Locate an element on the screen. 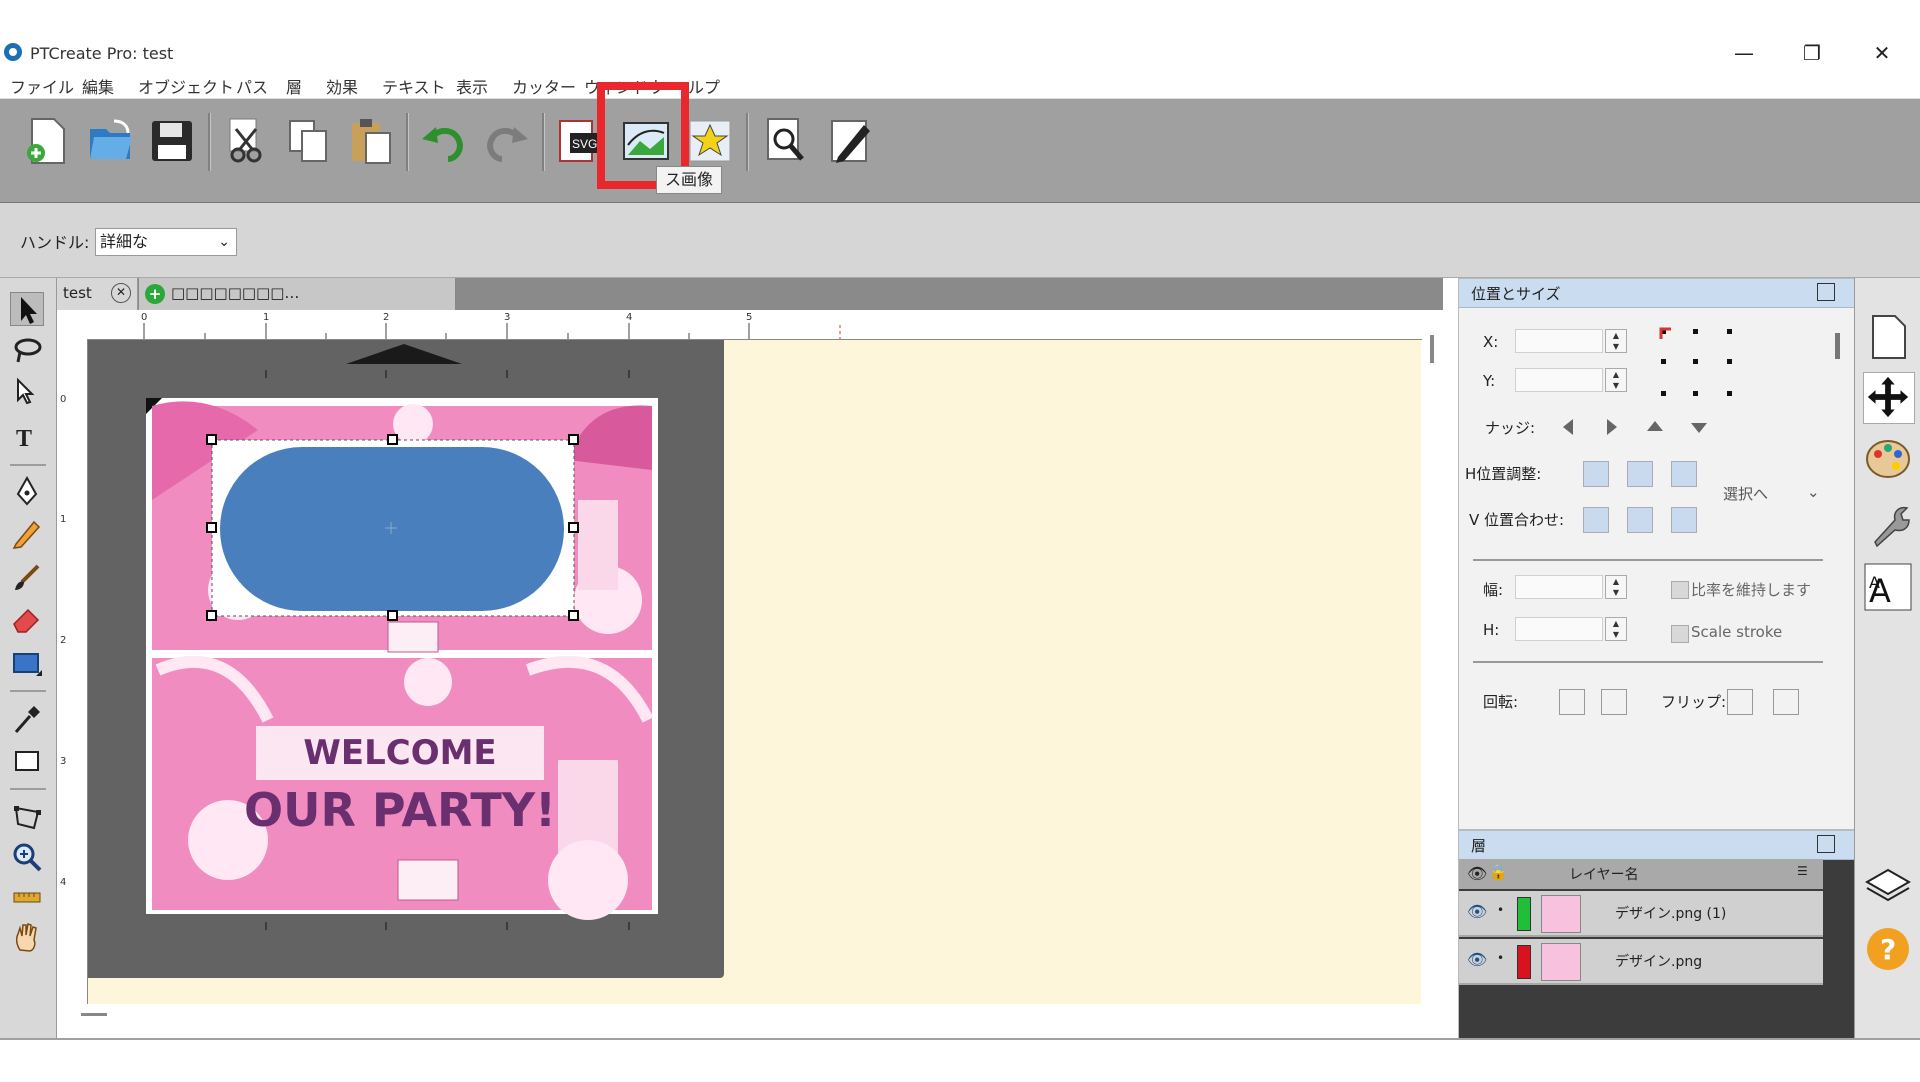 The image size is (1920, 1082). ruler-label: 0 is located at coordinates (144, 317).